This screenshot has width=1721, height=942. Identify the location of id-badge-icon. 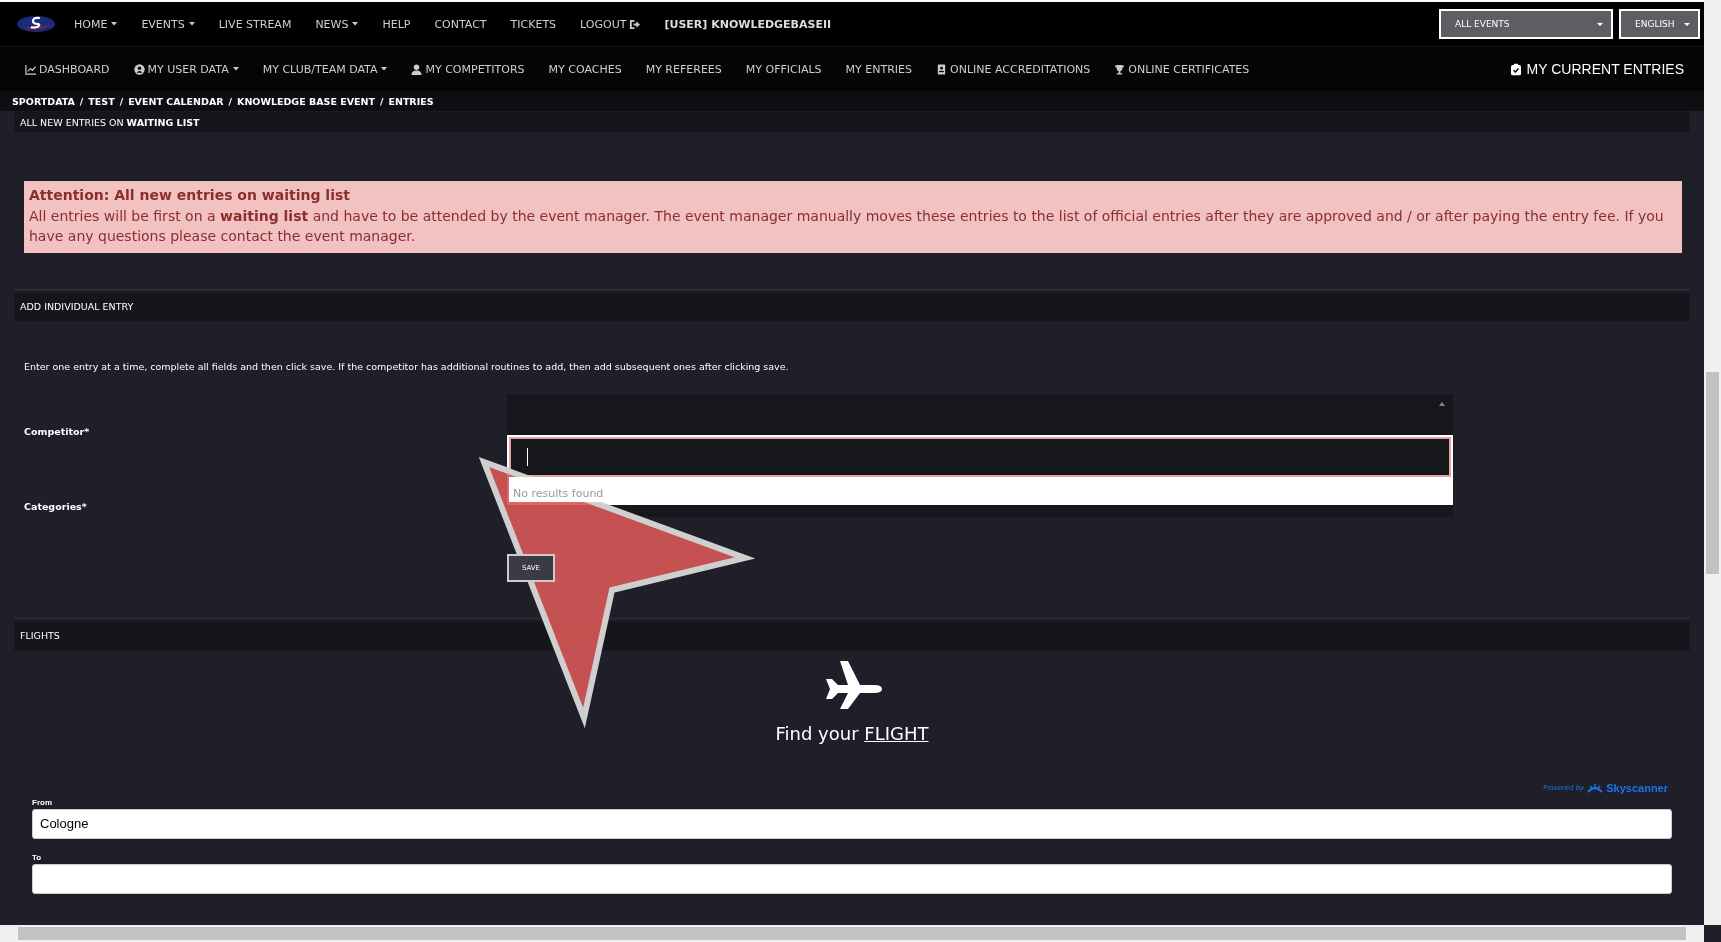
(942, 69).